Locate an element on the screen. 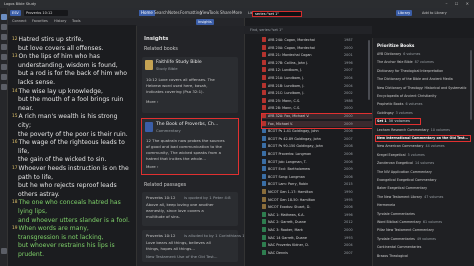 This screenshot has width=474, height=266. library-row: AYB 25: Mann, C.S. 1986 is located at coordinates (317, 100).